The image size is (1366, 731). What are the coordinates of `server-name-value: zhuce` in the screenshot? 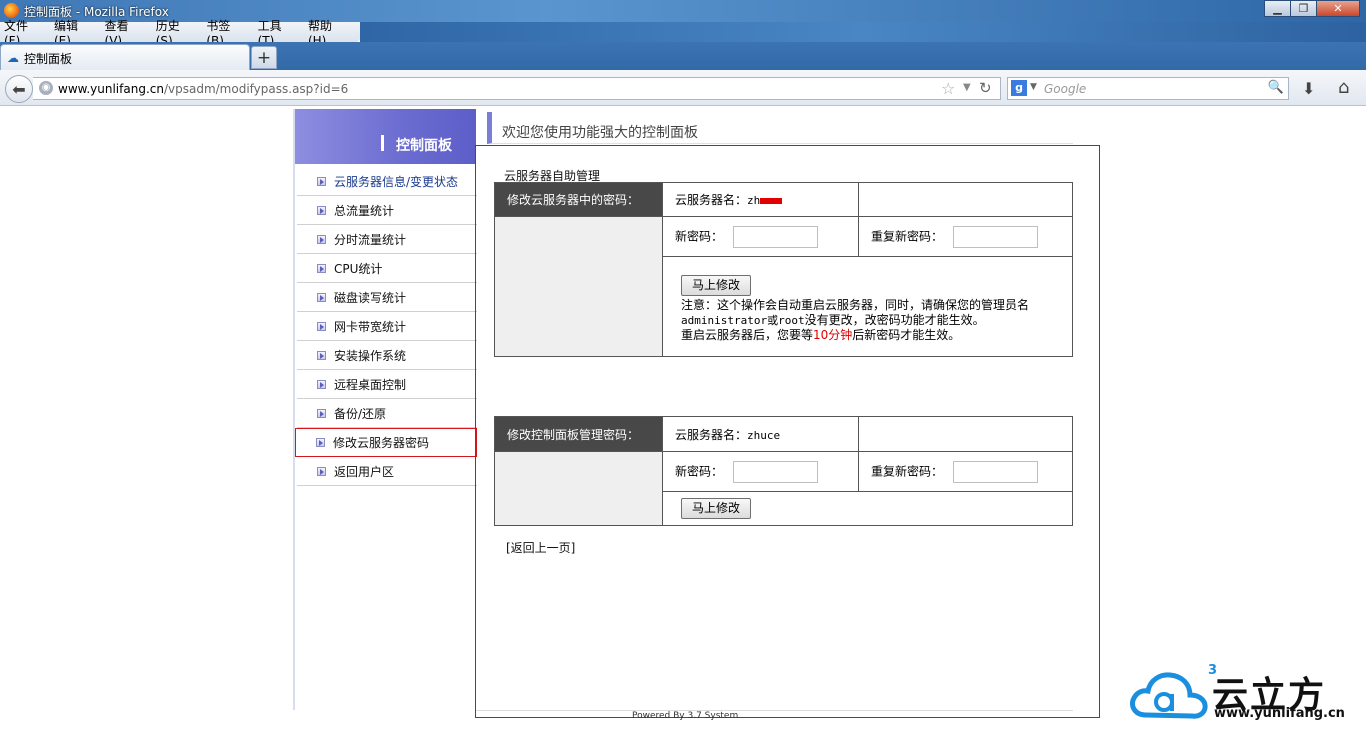 It's located at (764, 435).